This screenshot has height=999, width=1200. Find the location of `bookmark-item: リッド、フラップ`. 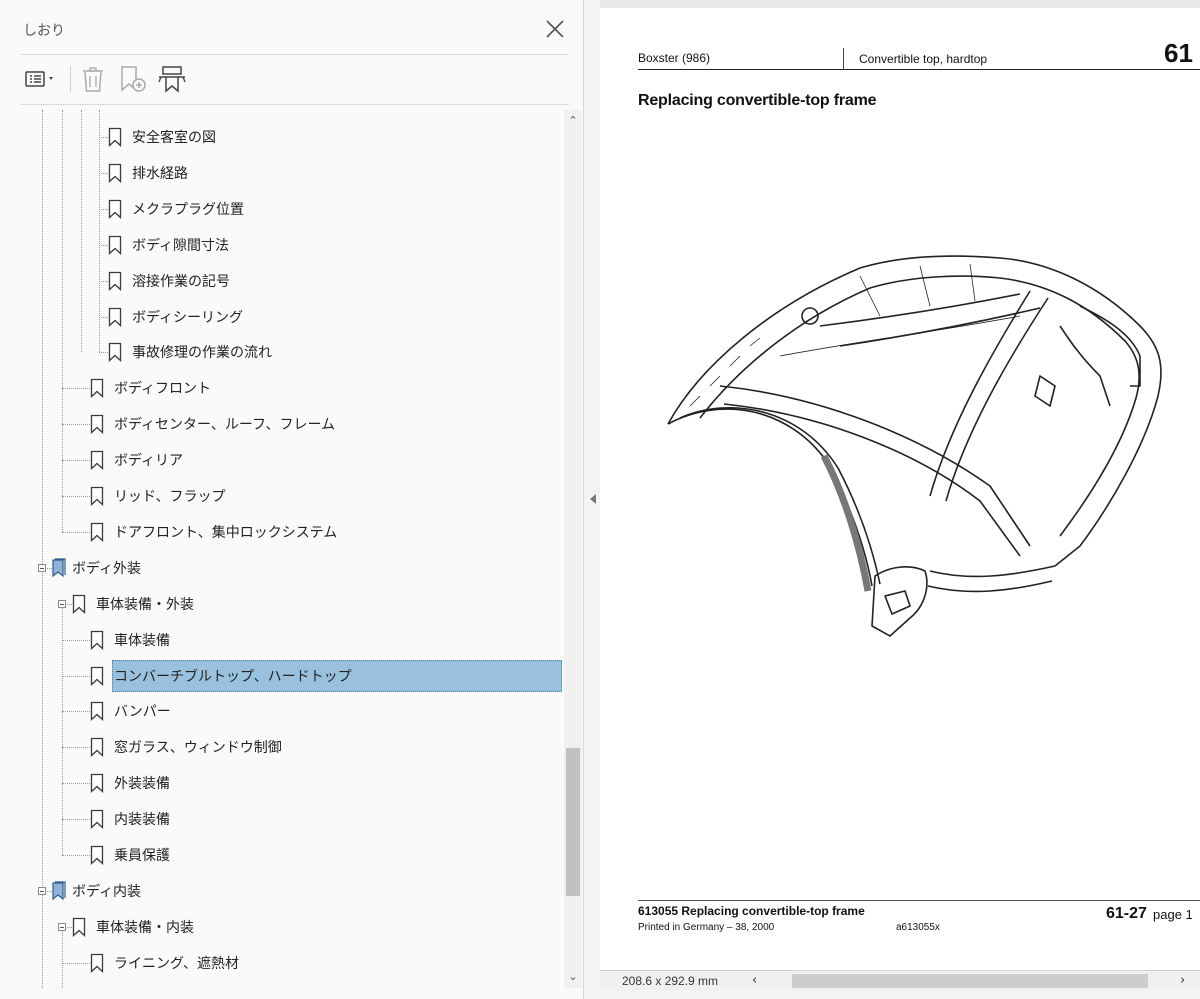

bookmark-item: リッド、フラップ is located at coordinates (157, 496).